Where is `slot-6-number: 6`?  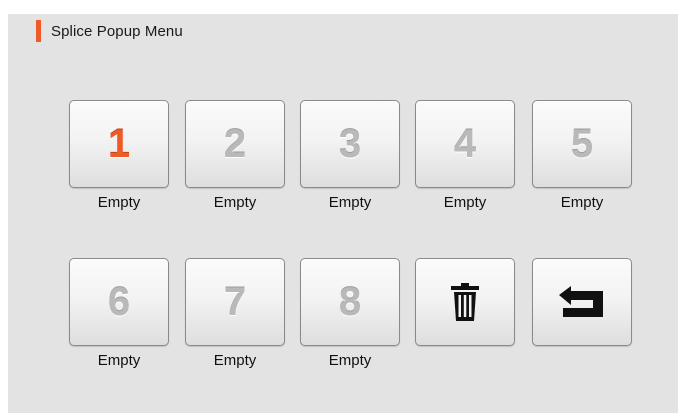 slot-6-number: 6 is located at coordinates (119, 301).